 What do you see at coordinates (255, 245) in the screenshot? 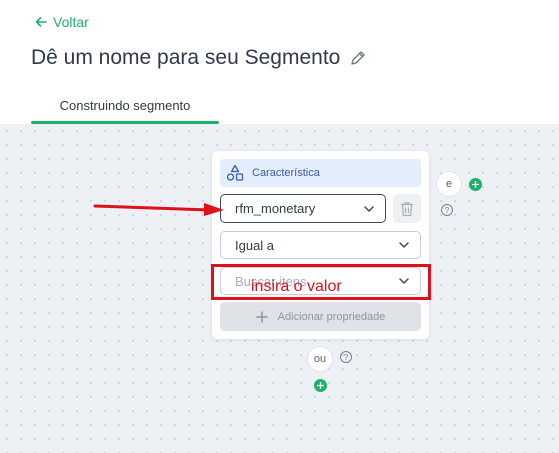
I see `operator-select-value: Igual a` at bounding box center [255, 245].